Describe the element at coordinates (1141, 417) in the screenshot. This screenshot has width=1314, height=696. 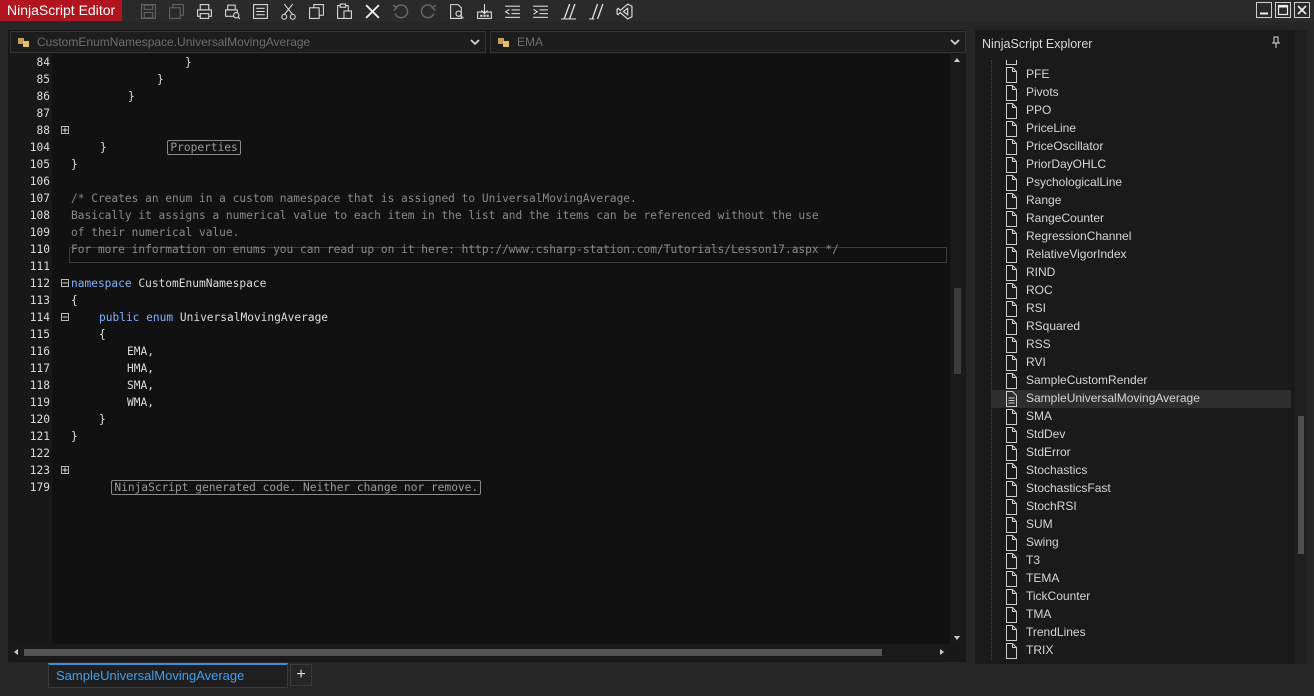
I see `explorer-item: SMA` at that location.